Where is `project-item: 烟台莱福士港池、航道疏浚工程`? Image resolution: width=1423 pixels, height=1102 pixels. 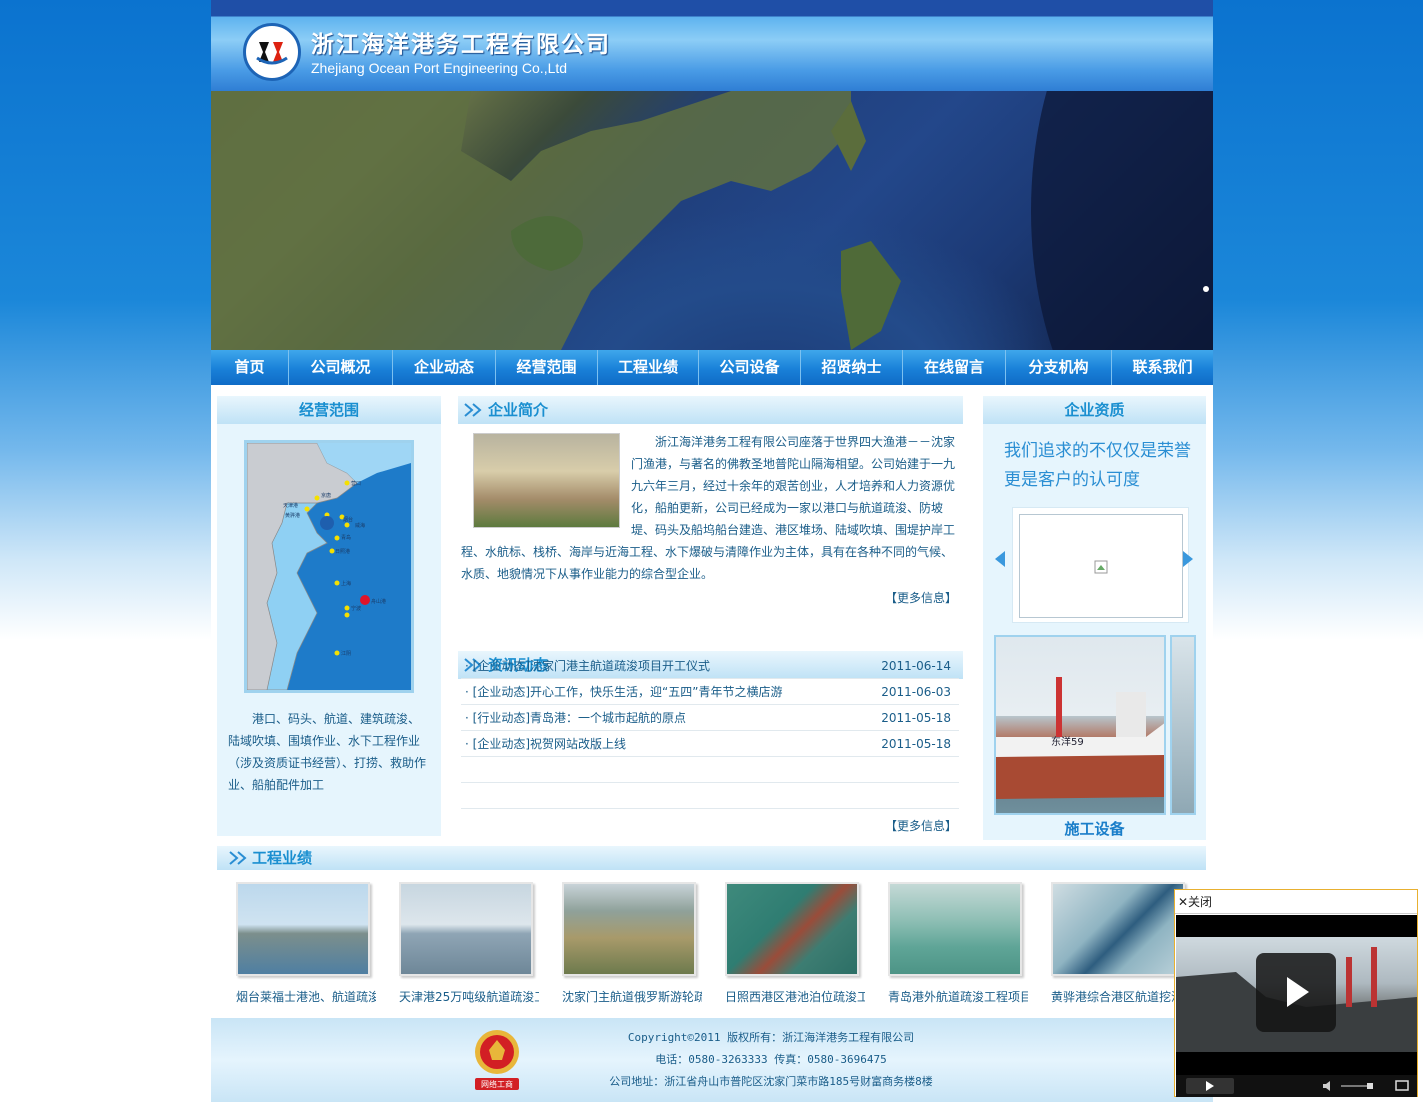
project-item: 烟台莱福士港池、航道疏浚工程 is located at coordinates (306, 943).